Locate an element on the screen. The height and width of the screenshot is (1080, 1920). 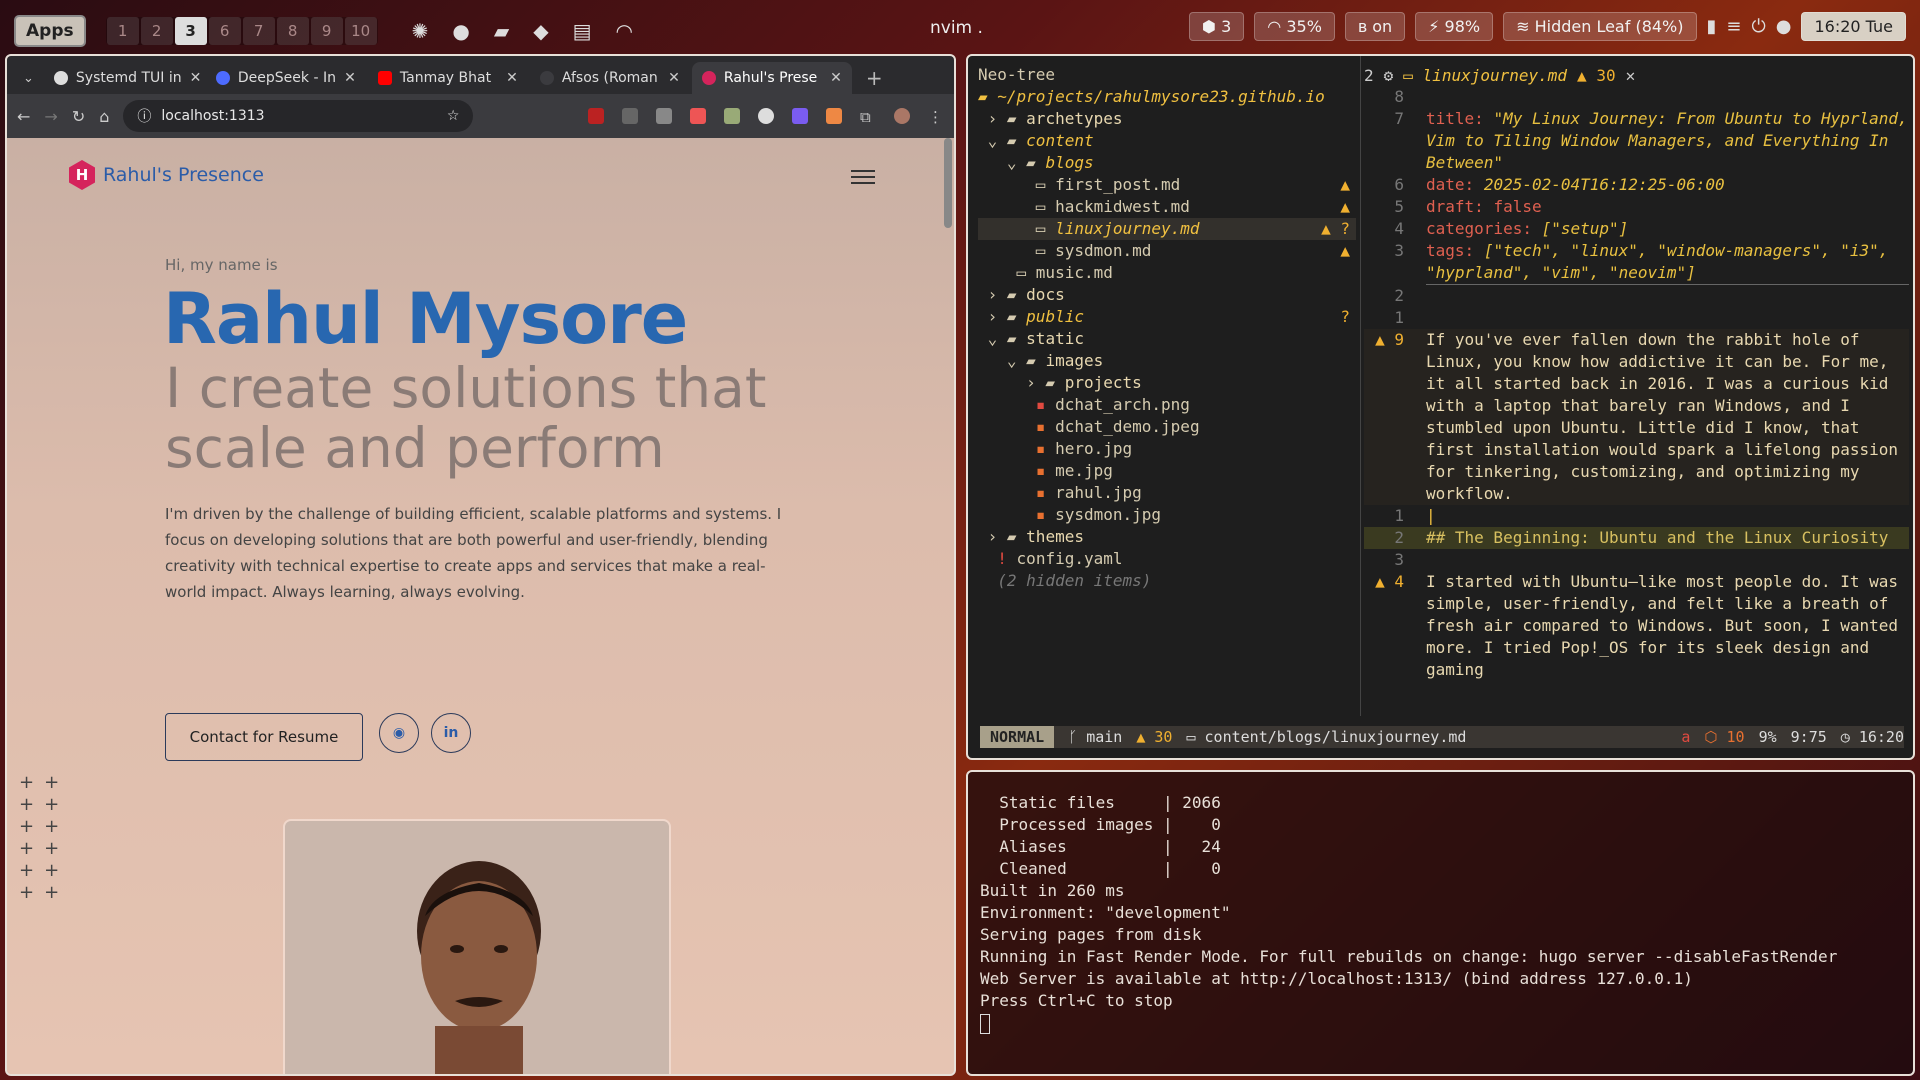
workspace-2: 2 is located at coordinates (156, 30).